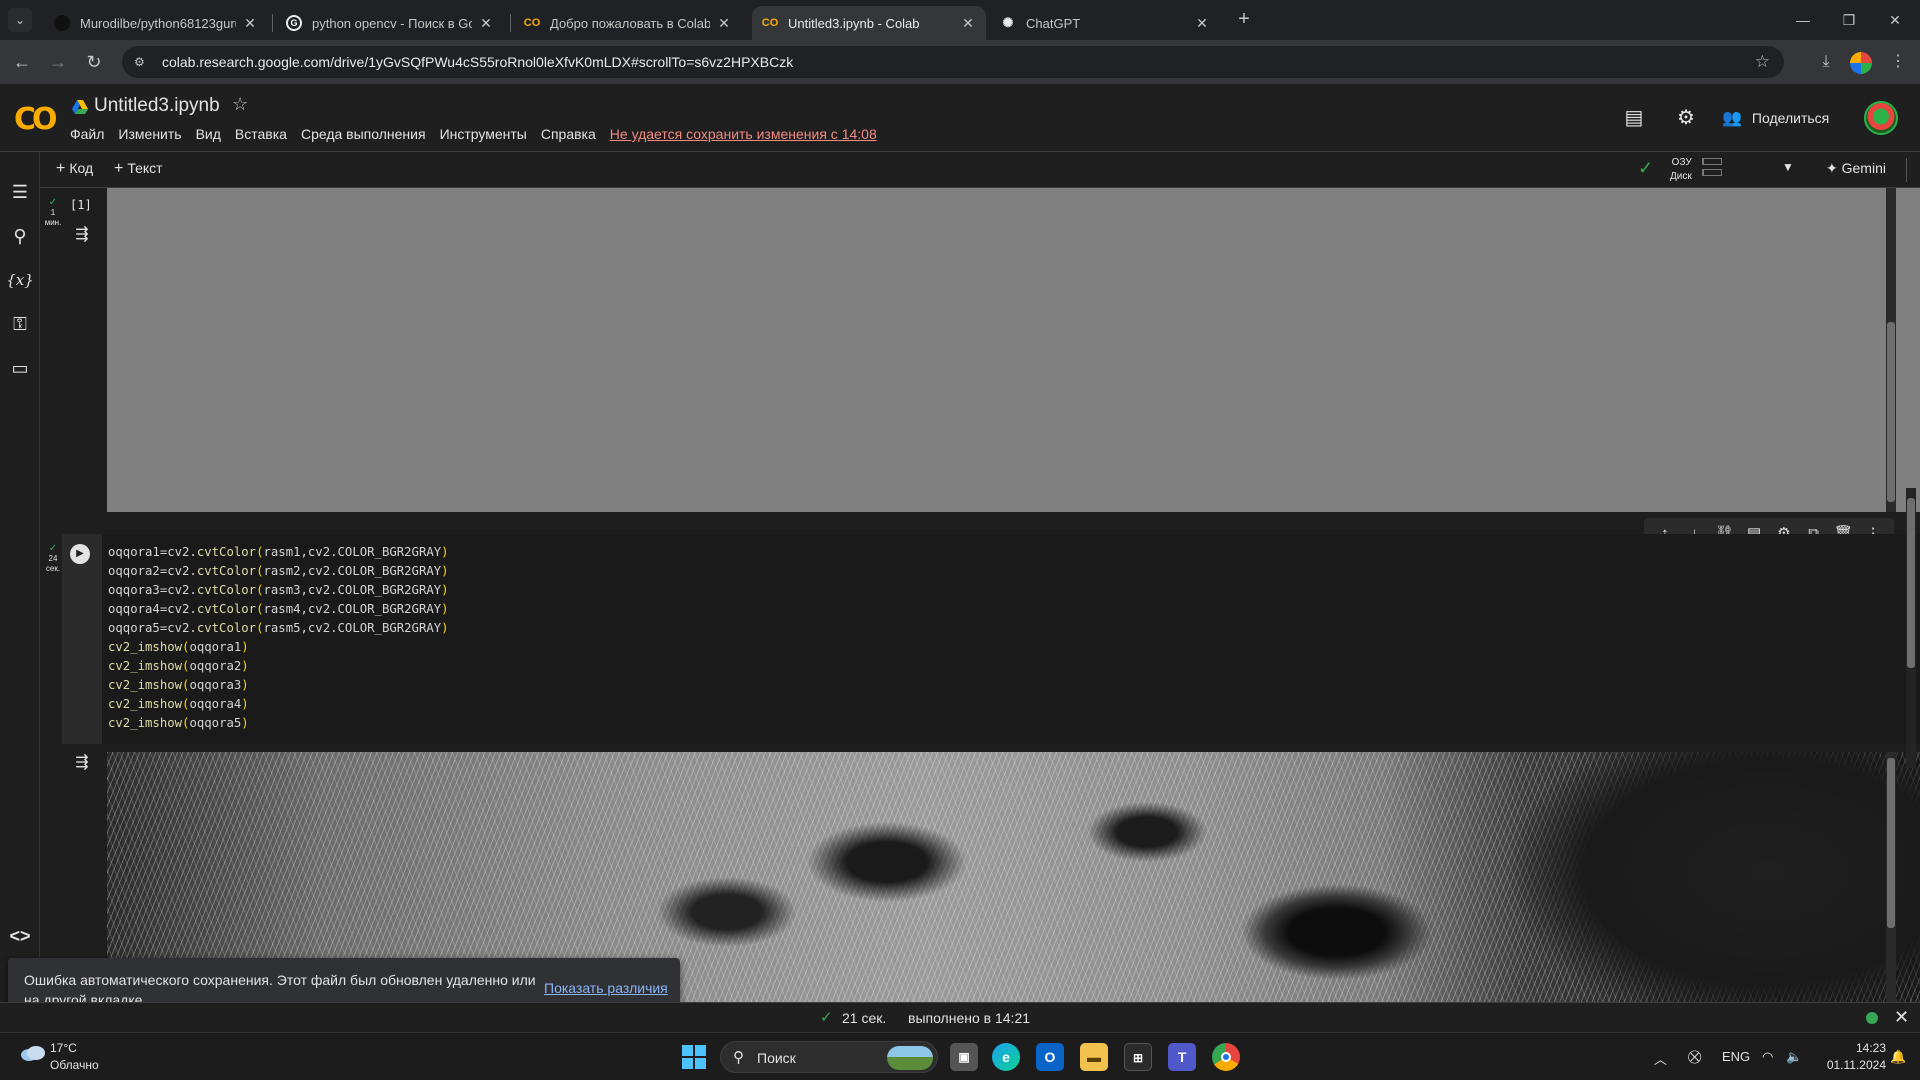 This screenshot has width=1920, height=1080. What do you see at coordinates (20, 20) in the screenshot?
I see `tab-search-button: ⌄` at bounding box center [20, 20].